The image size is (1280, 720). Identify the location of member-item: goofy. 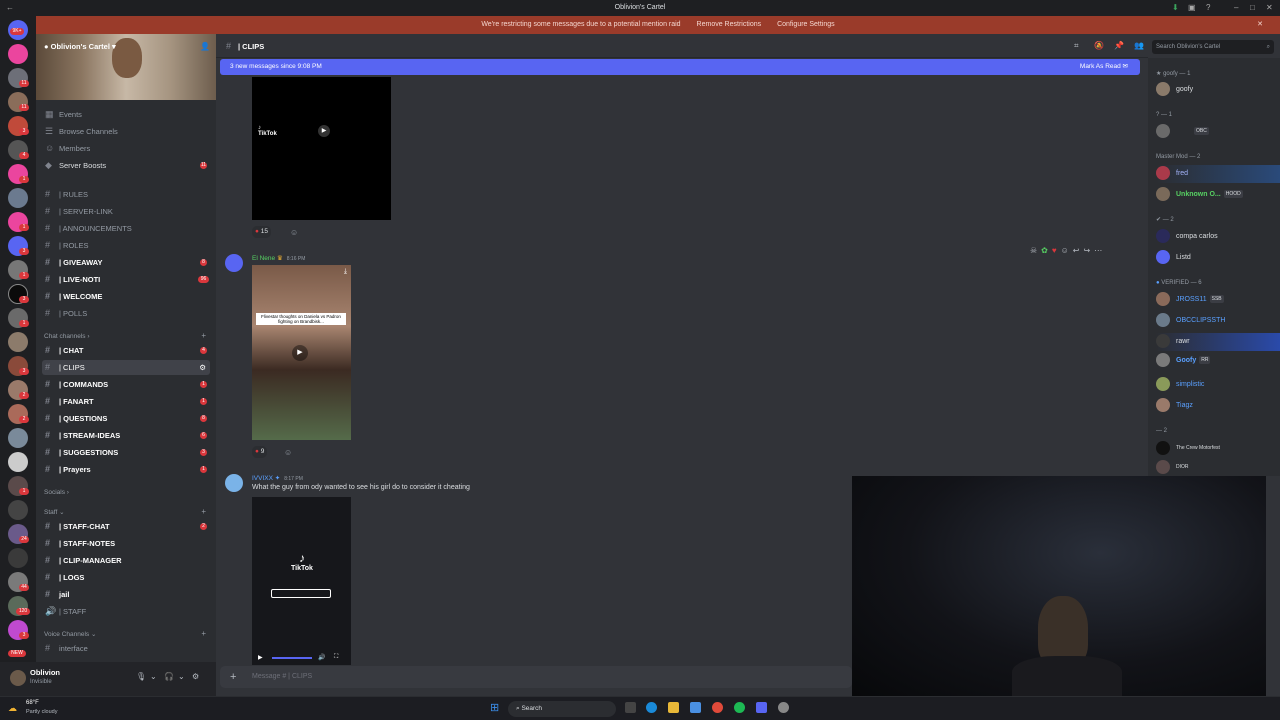
(1174, 90).